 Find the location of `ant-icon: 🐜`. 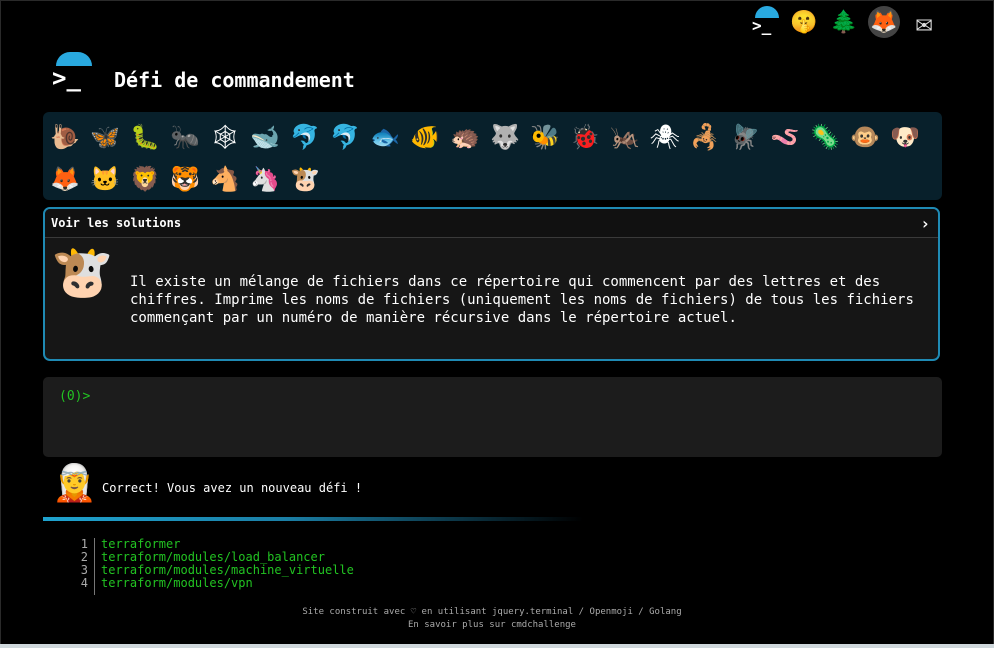

ant-icon: 🐜 is located at coordinates (185, 137).